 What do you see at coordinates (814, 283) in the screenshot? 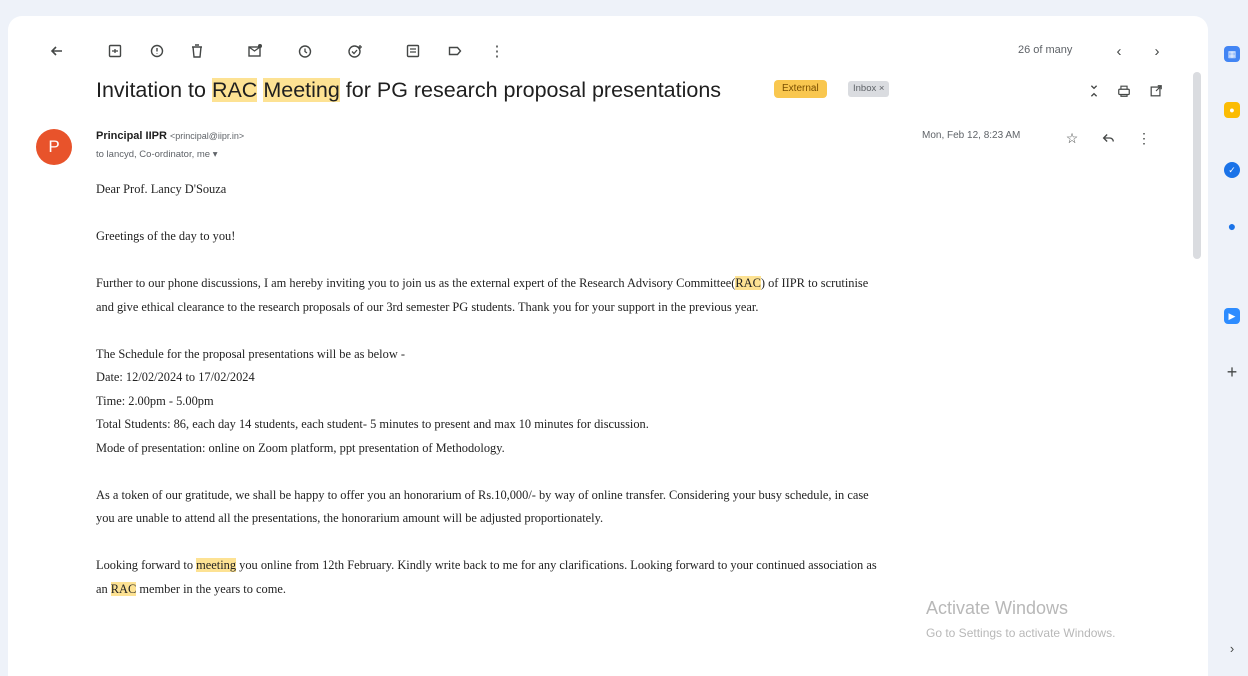
I see `para1-text-end: ) of IIPR to scrutinise` at bounding box center [814, 283].